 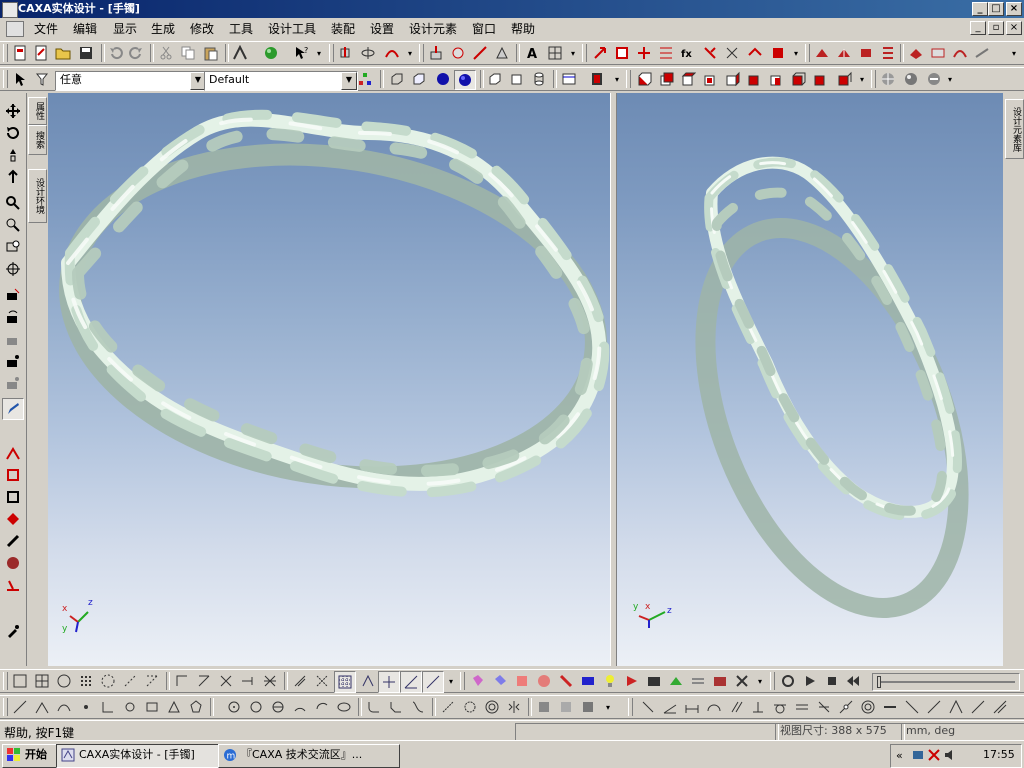 I want to click on offset-icon, so click(x=300, y=681).